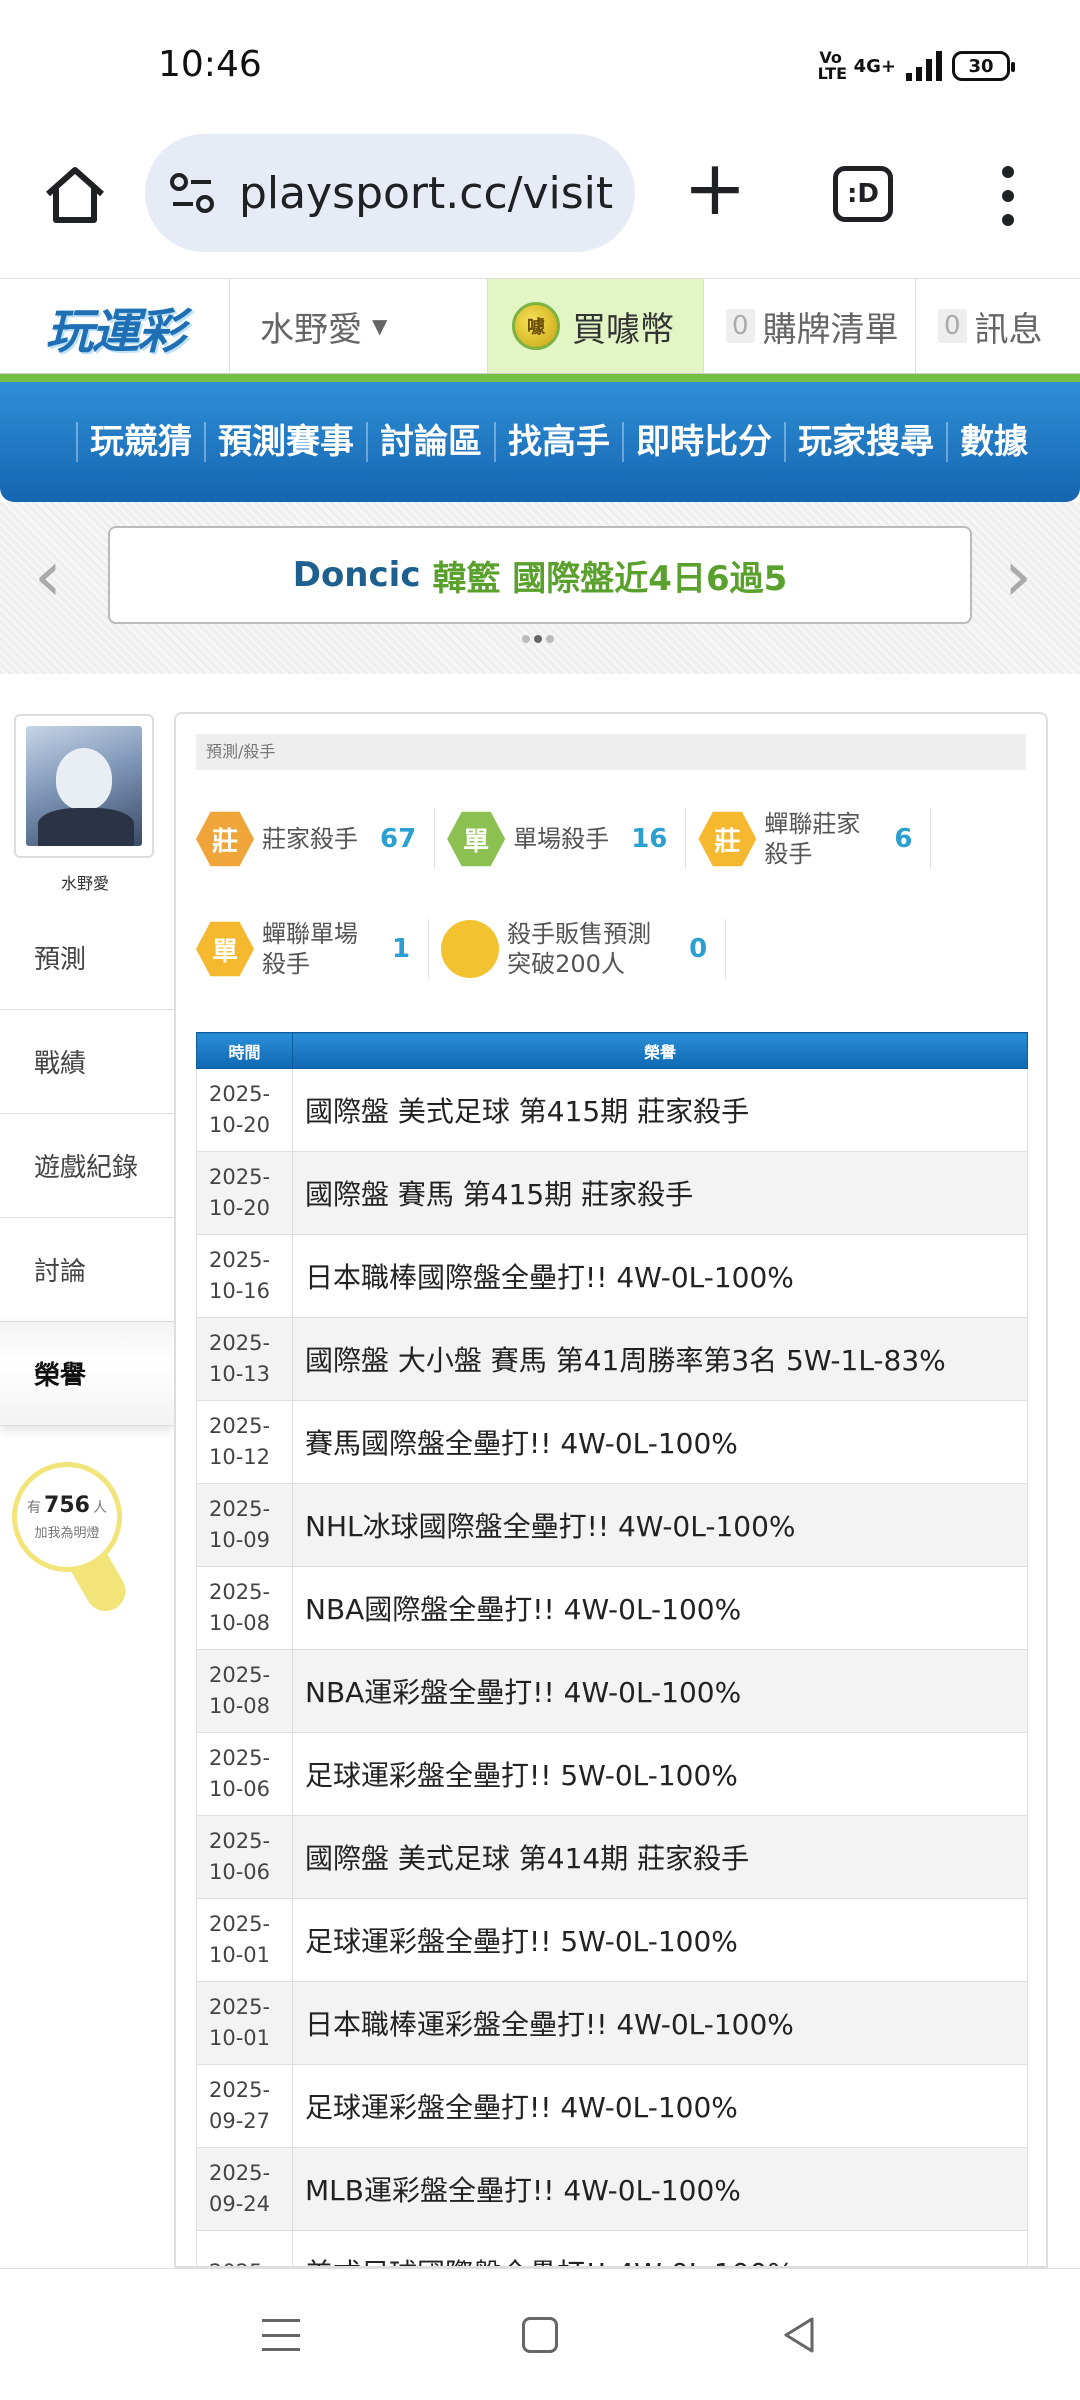 The height and width of the screenshot is (2400, 1080). What do you see at coordinates (115, 332) in the screenshot?
I see `logo-text: 玩運彩` at bounding box center [115, 332].